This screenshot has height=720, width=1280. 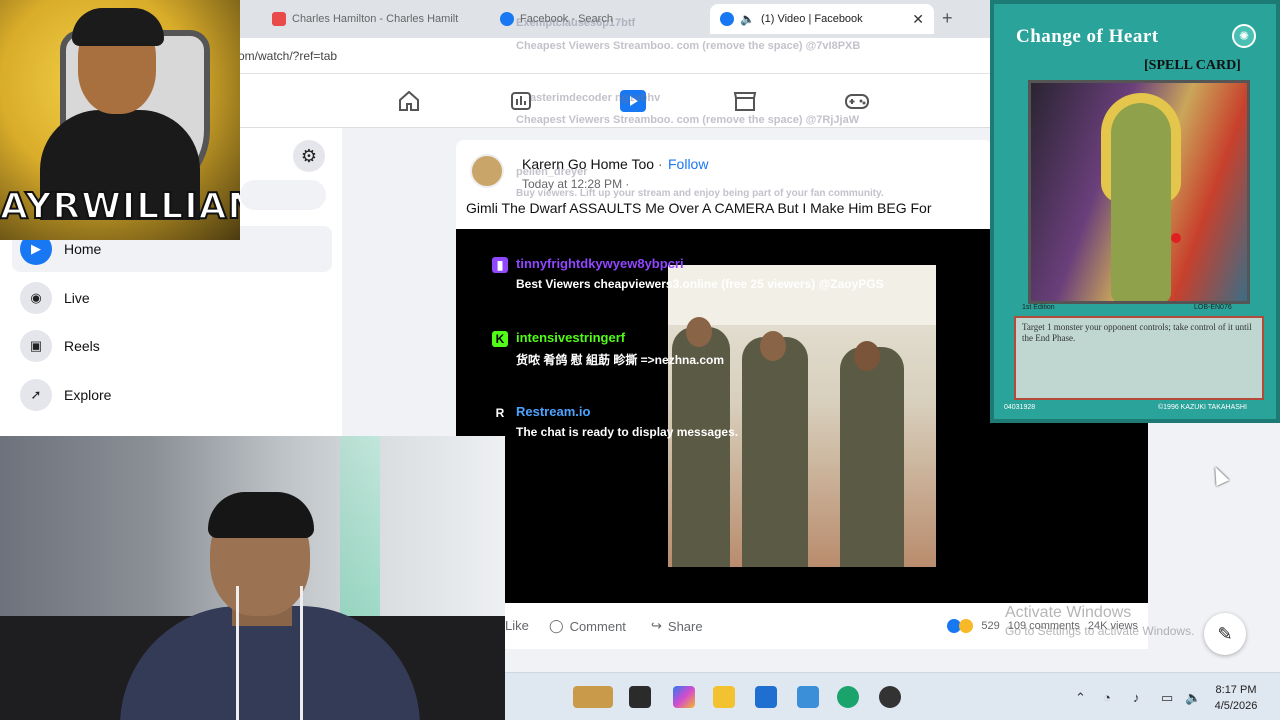 What do you see at coordinates (1236, 690) in the screenshot?
I see `clock-time: 8:17 PM` at bounding box center [1236, 690].